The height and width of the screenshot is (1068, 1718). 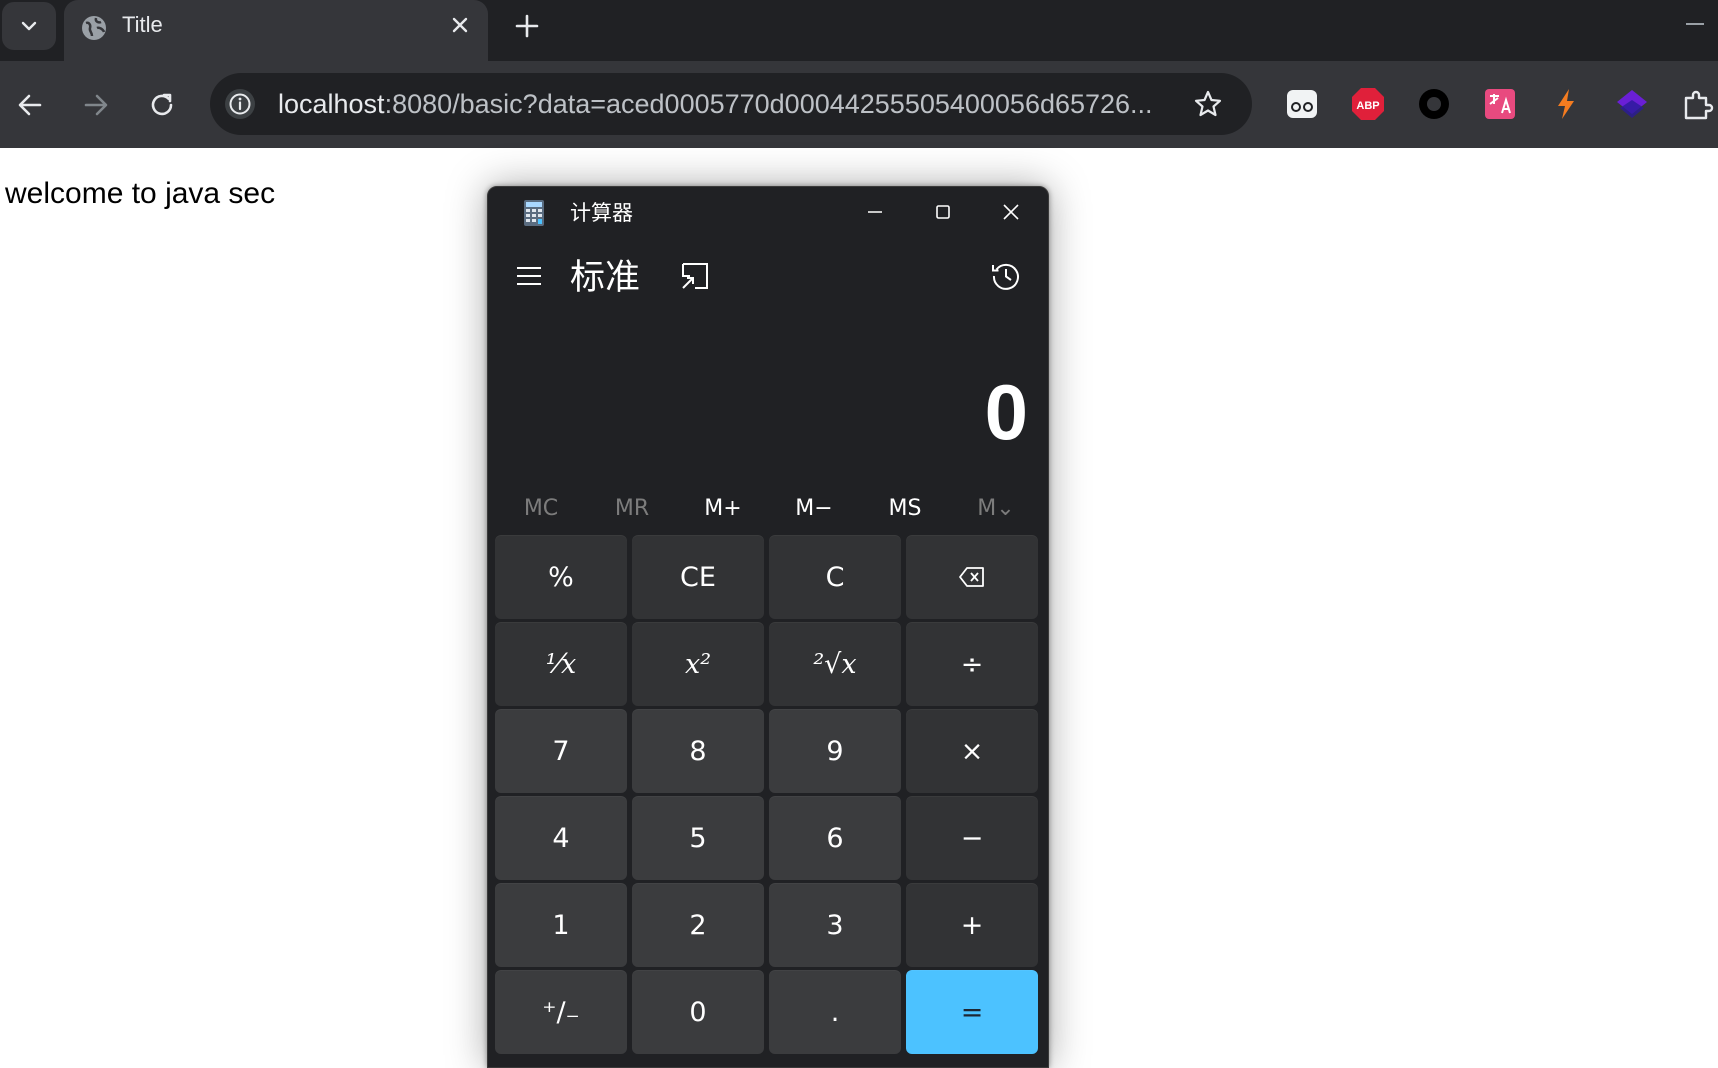 What do you see at coordinates (698, 577) in the screenshot?
I see `clear-entry-button: CE` at bounding box center [698, 577].